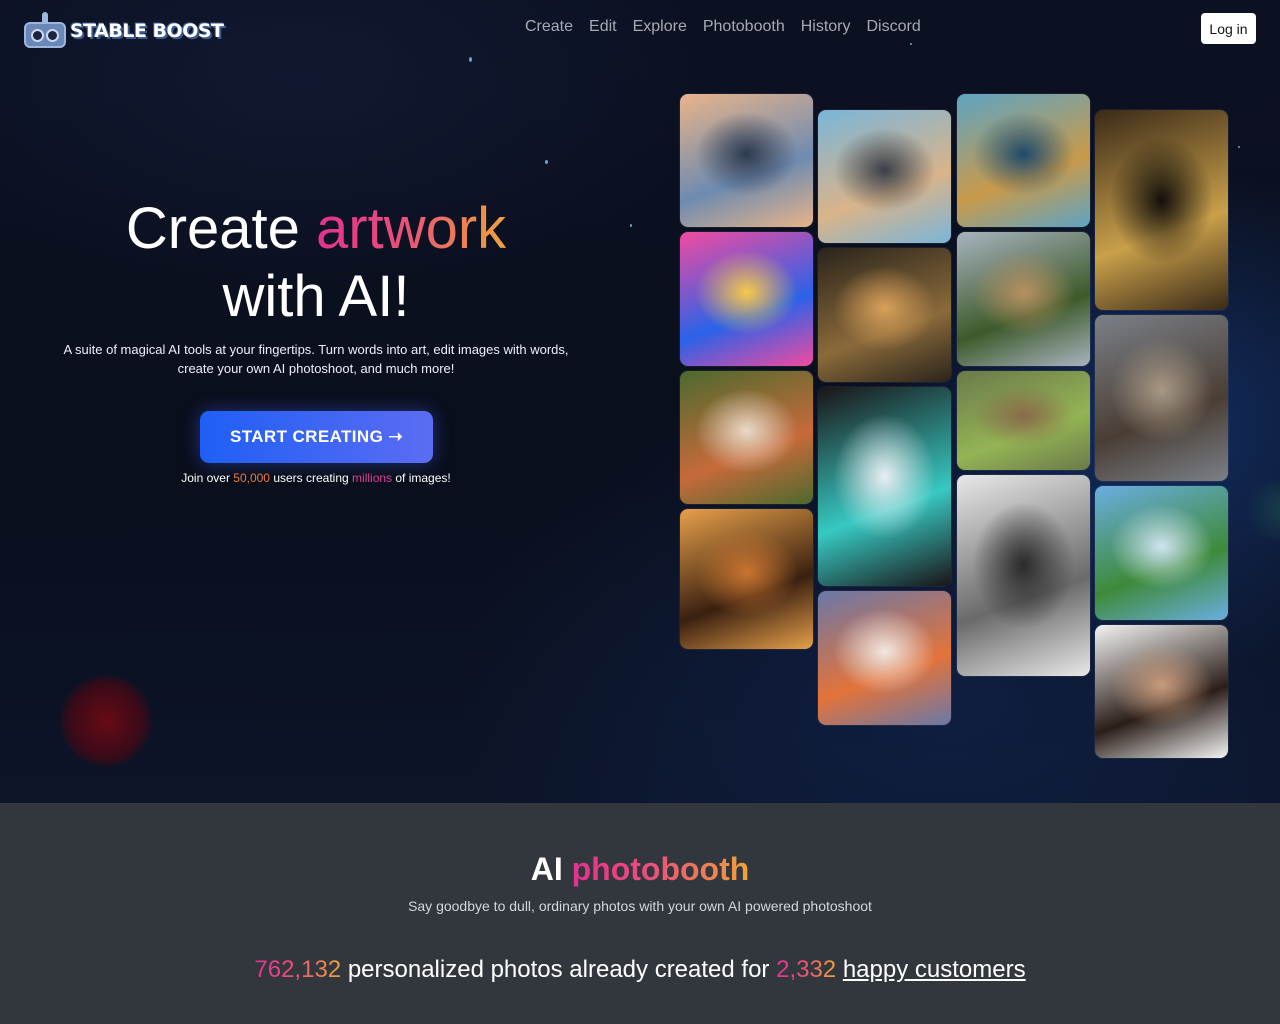 This screenshot has height=1024, width=1280. Describe the element at coordinates (660, 27) in the screenshot. I see `nav-explore: Explore` at that location.